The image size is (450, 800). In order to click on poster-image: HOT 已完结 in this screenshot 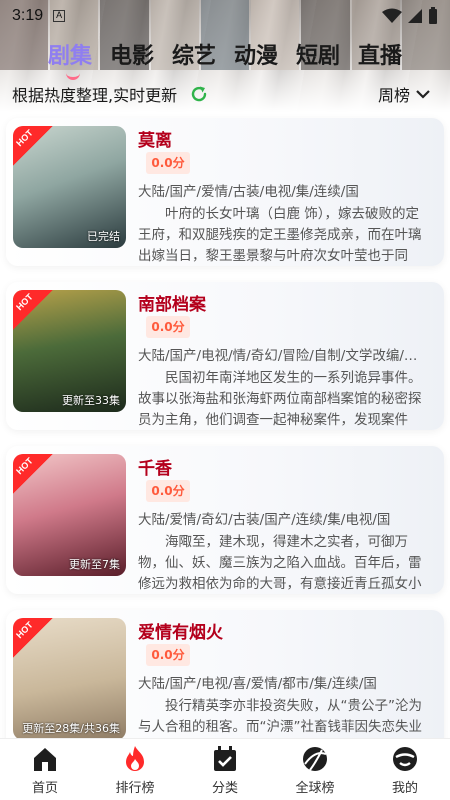, I will do `click(69, 187)`.